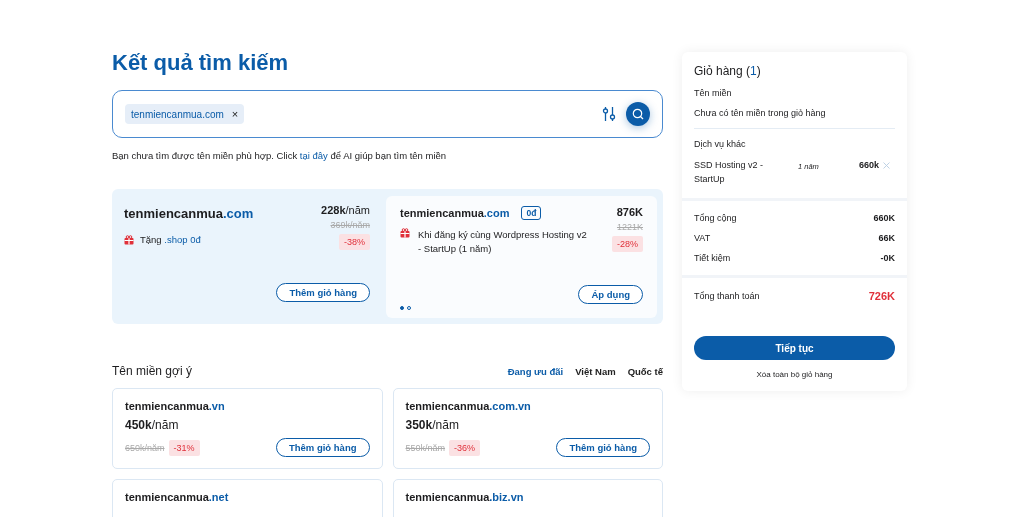 The image size is (1024, 517). Describe the element at coordinates (387, 114) in the screenshot. I see `search-field: tenmiencanmua.com ×` at that location.